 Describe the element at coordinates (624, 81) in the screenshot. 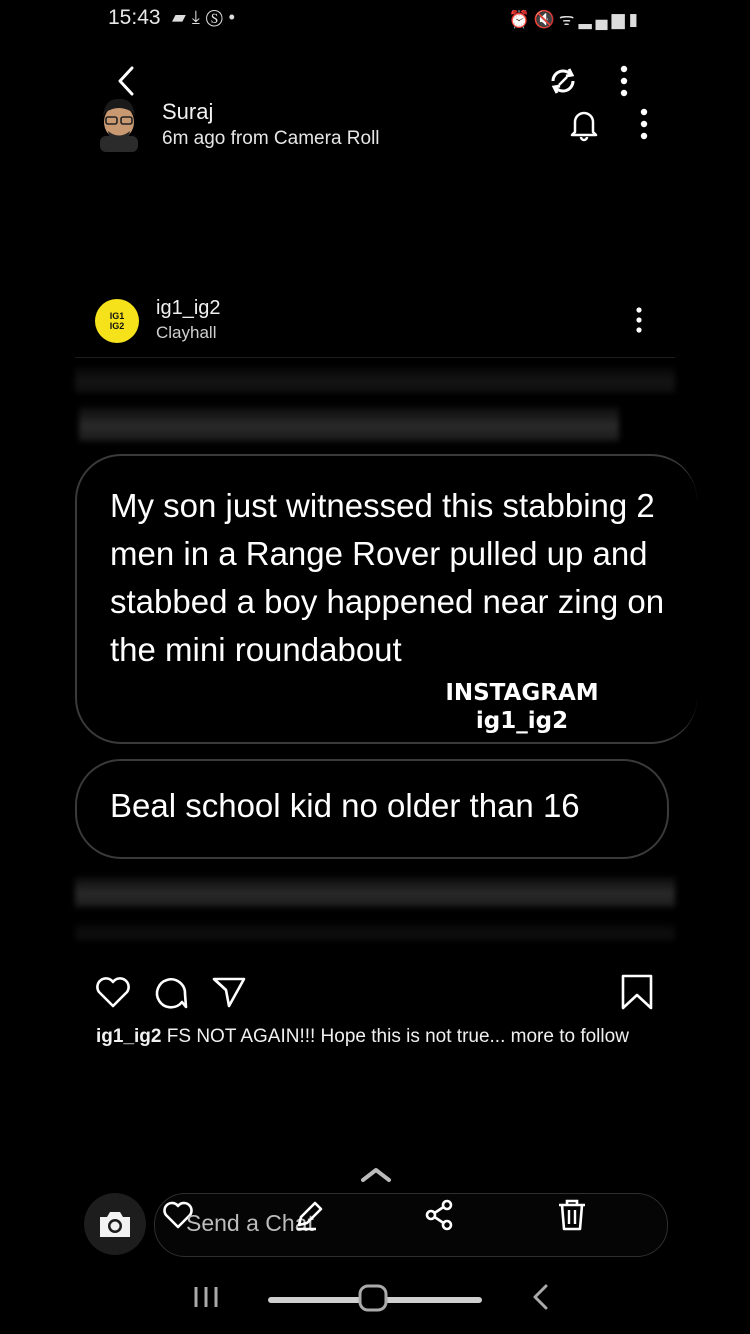

I see `more-options-icon` at that location.